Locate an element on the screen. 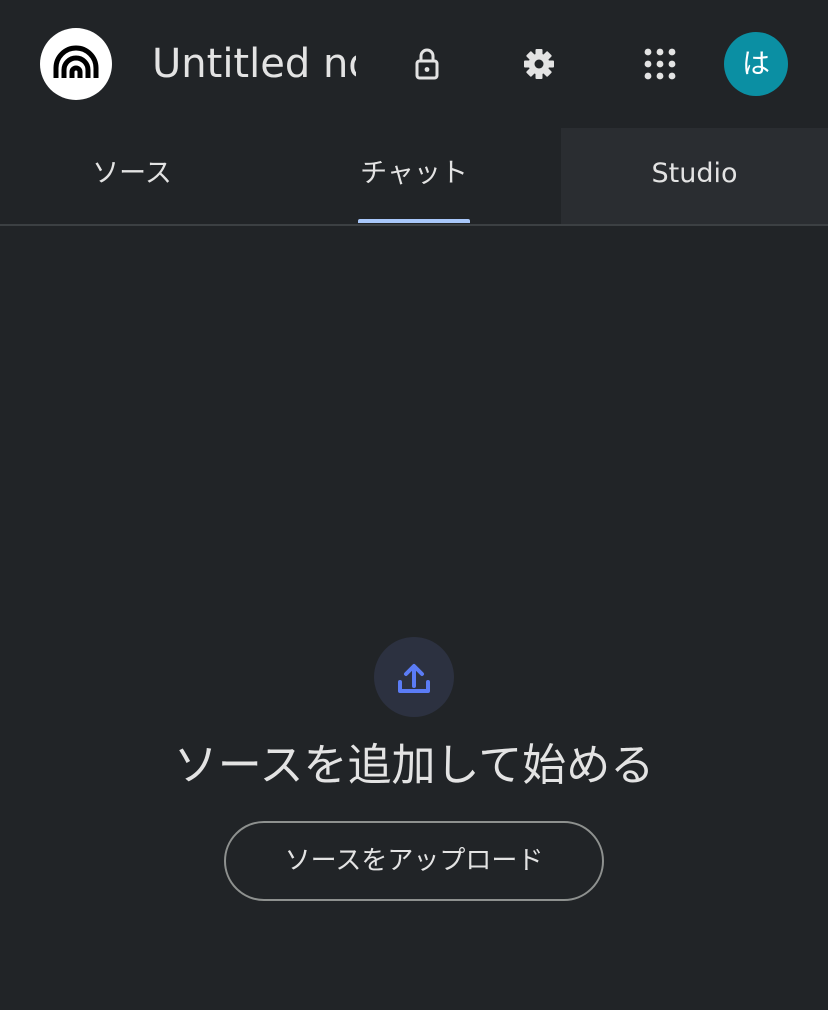 This screenshot has height=1010, width=828. lock-icon is located at coordinates (427, 64).